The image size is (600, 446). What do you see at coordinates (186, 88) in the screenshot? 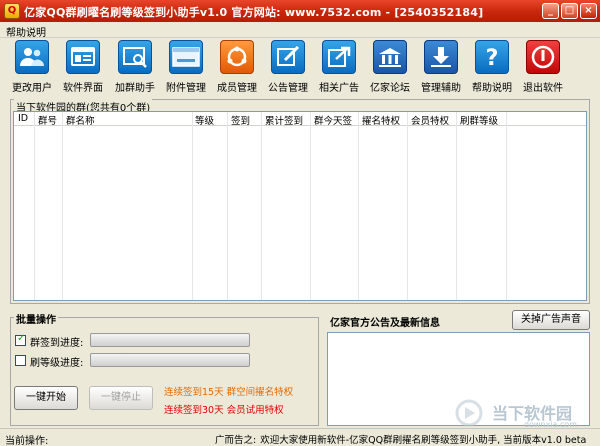
I see `toolbar-label: 附件管理` at bounding box center [186, 88].